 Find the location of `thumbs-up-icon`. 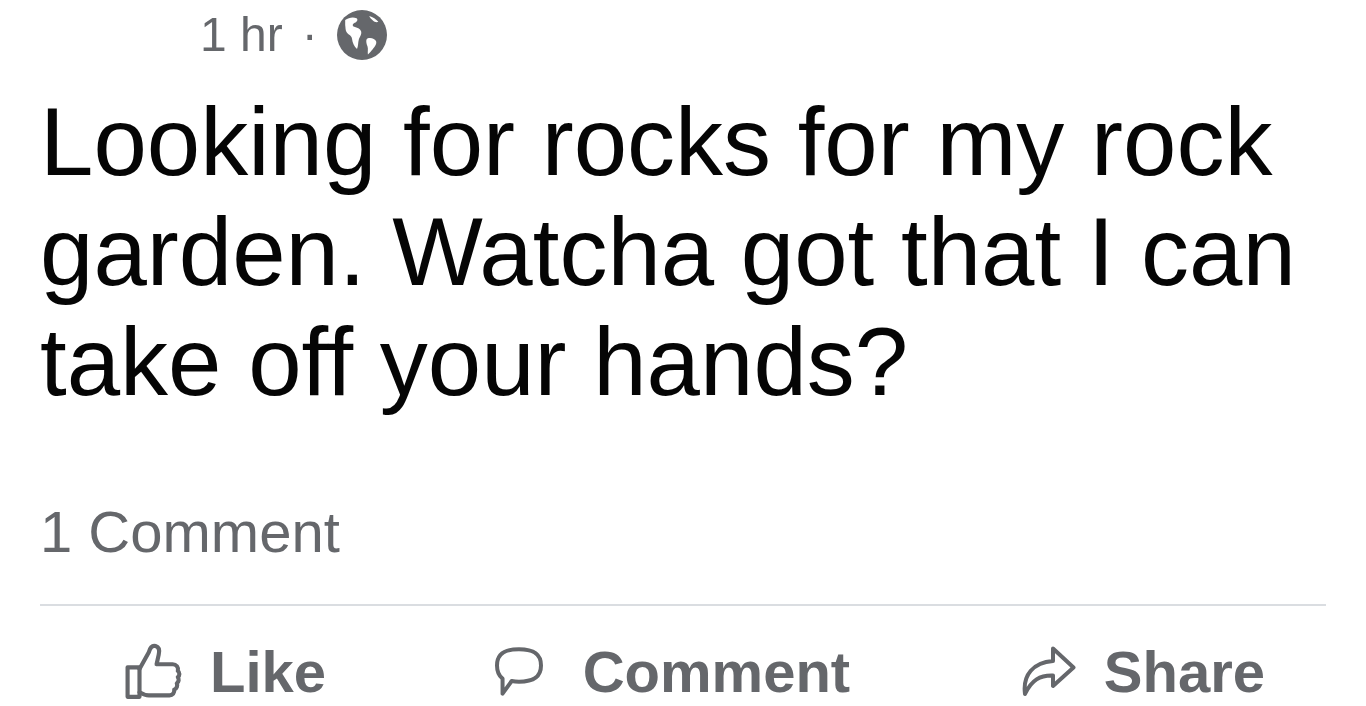

thumbs-up-icon is located at coordinates (154, 672).